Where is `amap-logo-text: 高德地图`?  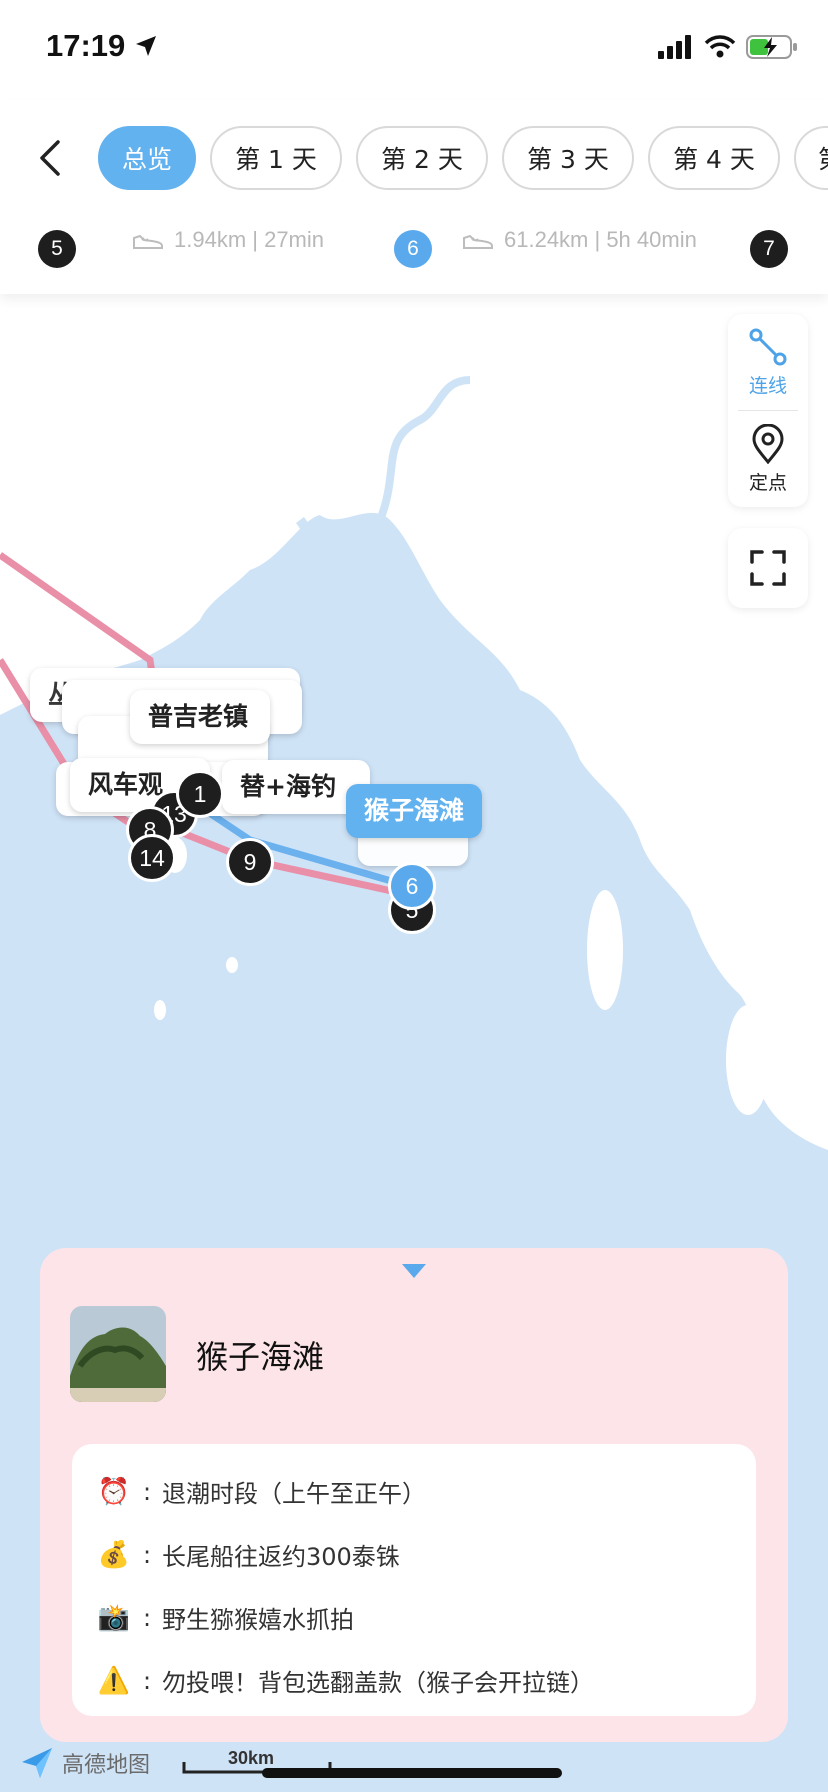
amap-logo-text: 高德地图 is located at coordinates (106, 1765).